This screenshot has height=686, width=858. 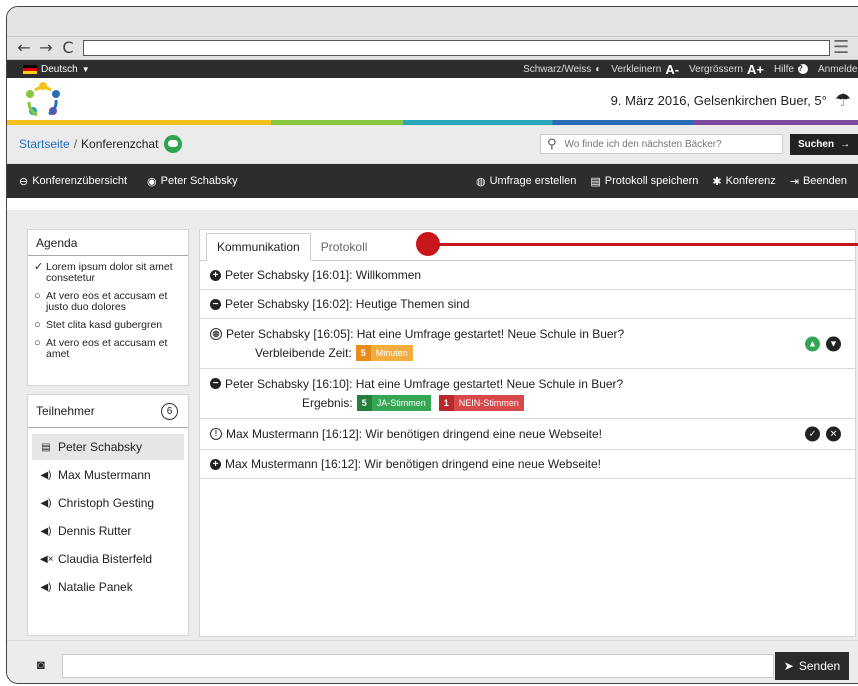 What do you see at coordinates (95, 587) in the screenshot?
I see `participant-name: Natalie Panek` at bounding box center [95, 587].